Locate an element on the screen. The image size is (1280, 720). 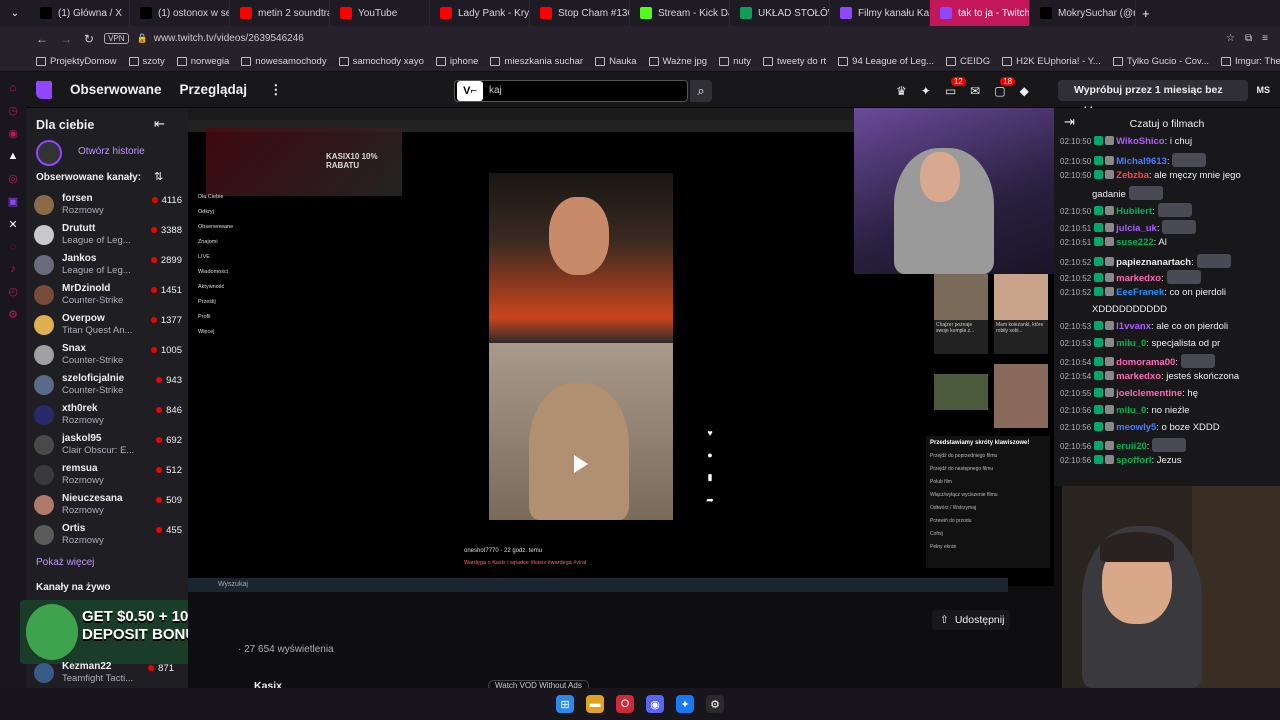
bookmark-item: szoty is located at coordinates (146, 61).